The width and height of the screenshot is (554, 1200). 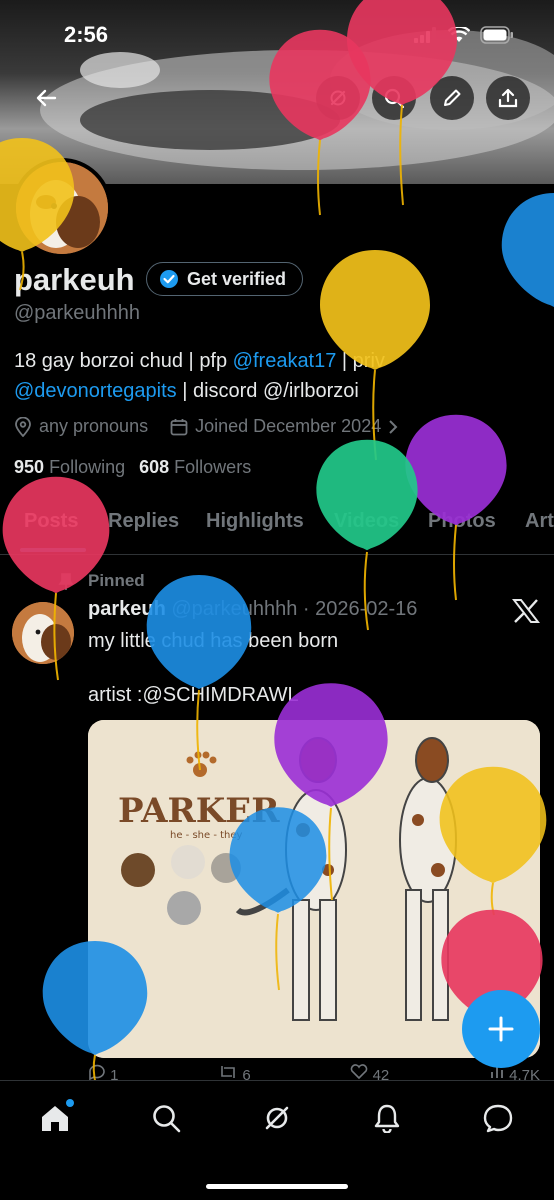 I want to click on joined-item: Joined December 2024, so click(x=284, y=426).